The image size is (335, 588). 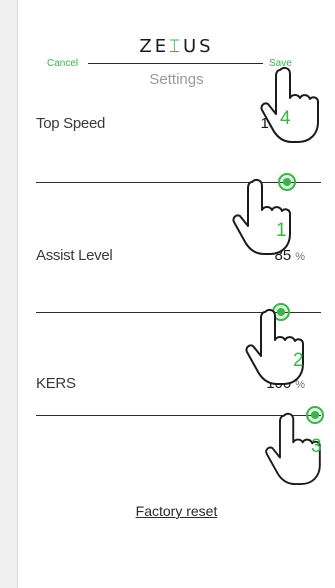 What do you see at coordinates (283, 255) in the screenshot?
I see `assist-level-number: 85` at bounding box center [283, 255].